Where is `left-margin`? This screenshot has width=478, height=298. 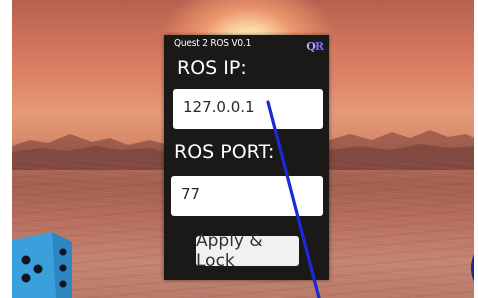 left-margin is located at coordinates (6, 149).